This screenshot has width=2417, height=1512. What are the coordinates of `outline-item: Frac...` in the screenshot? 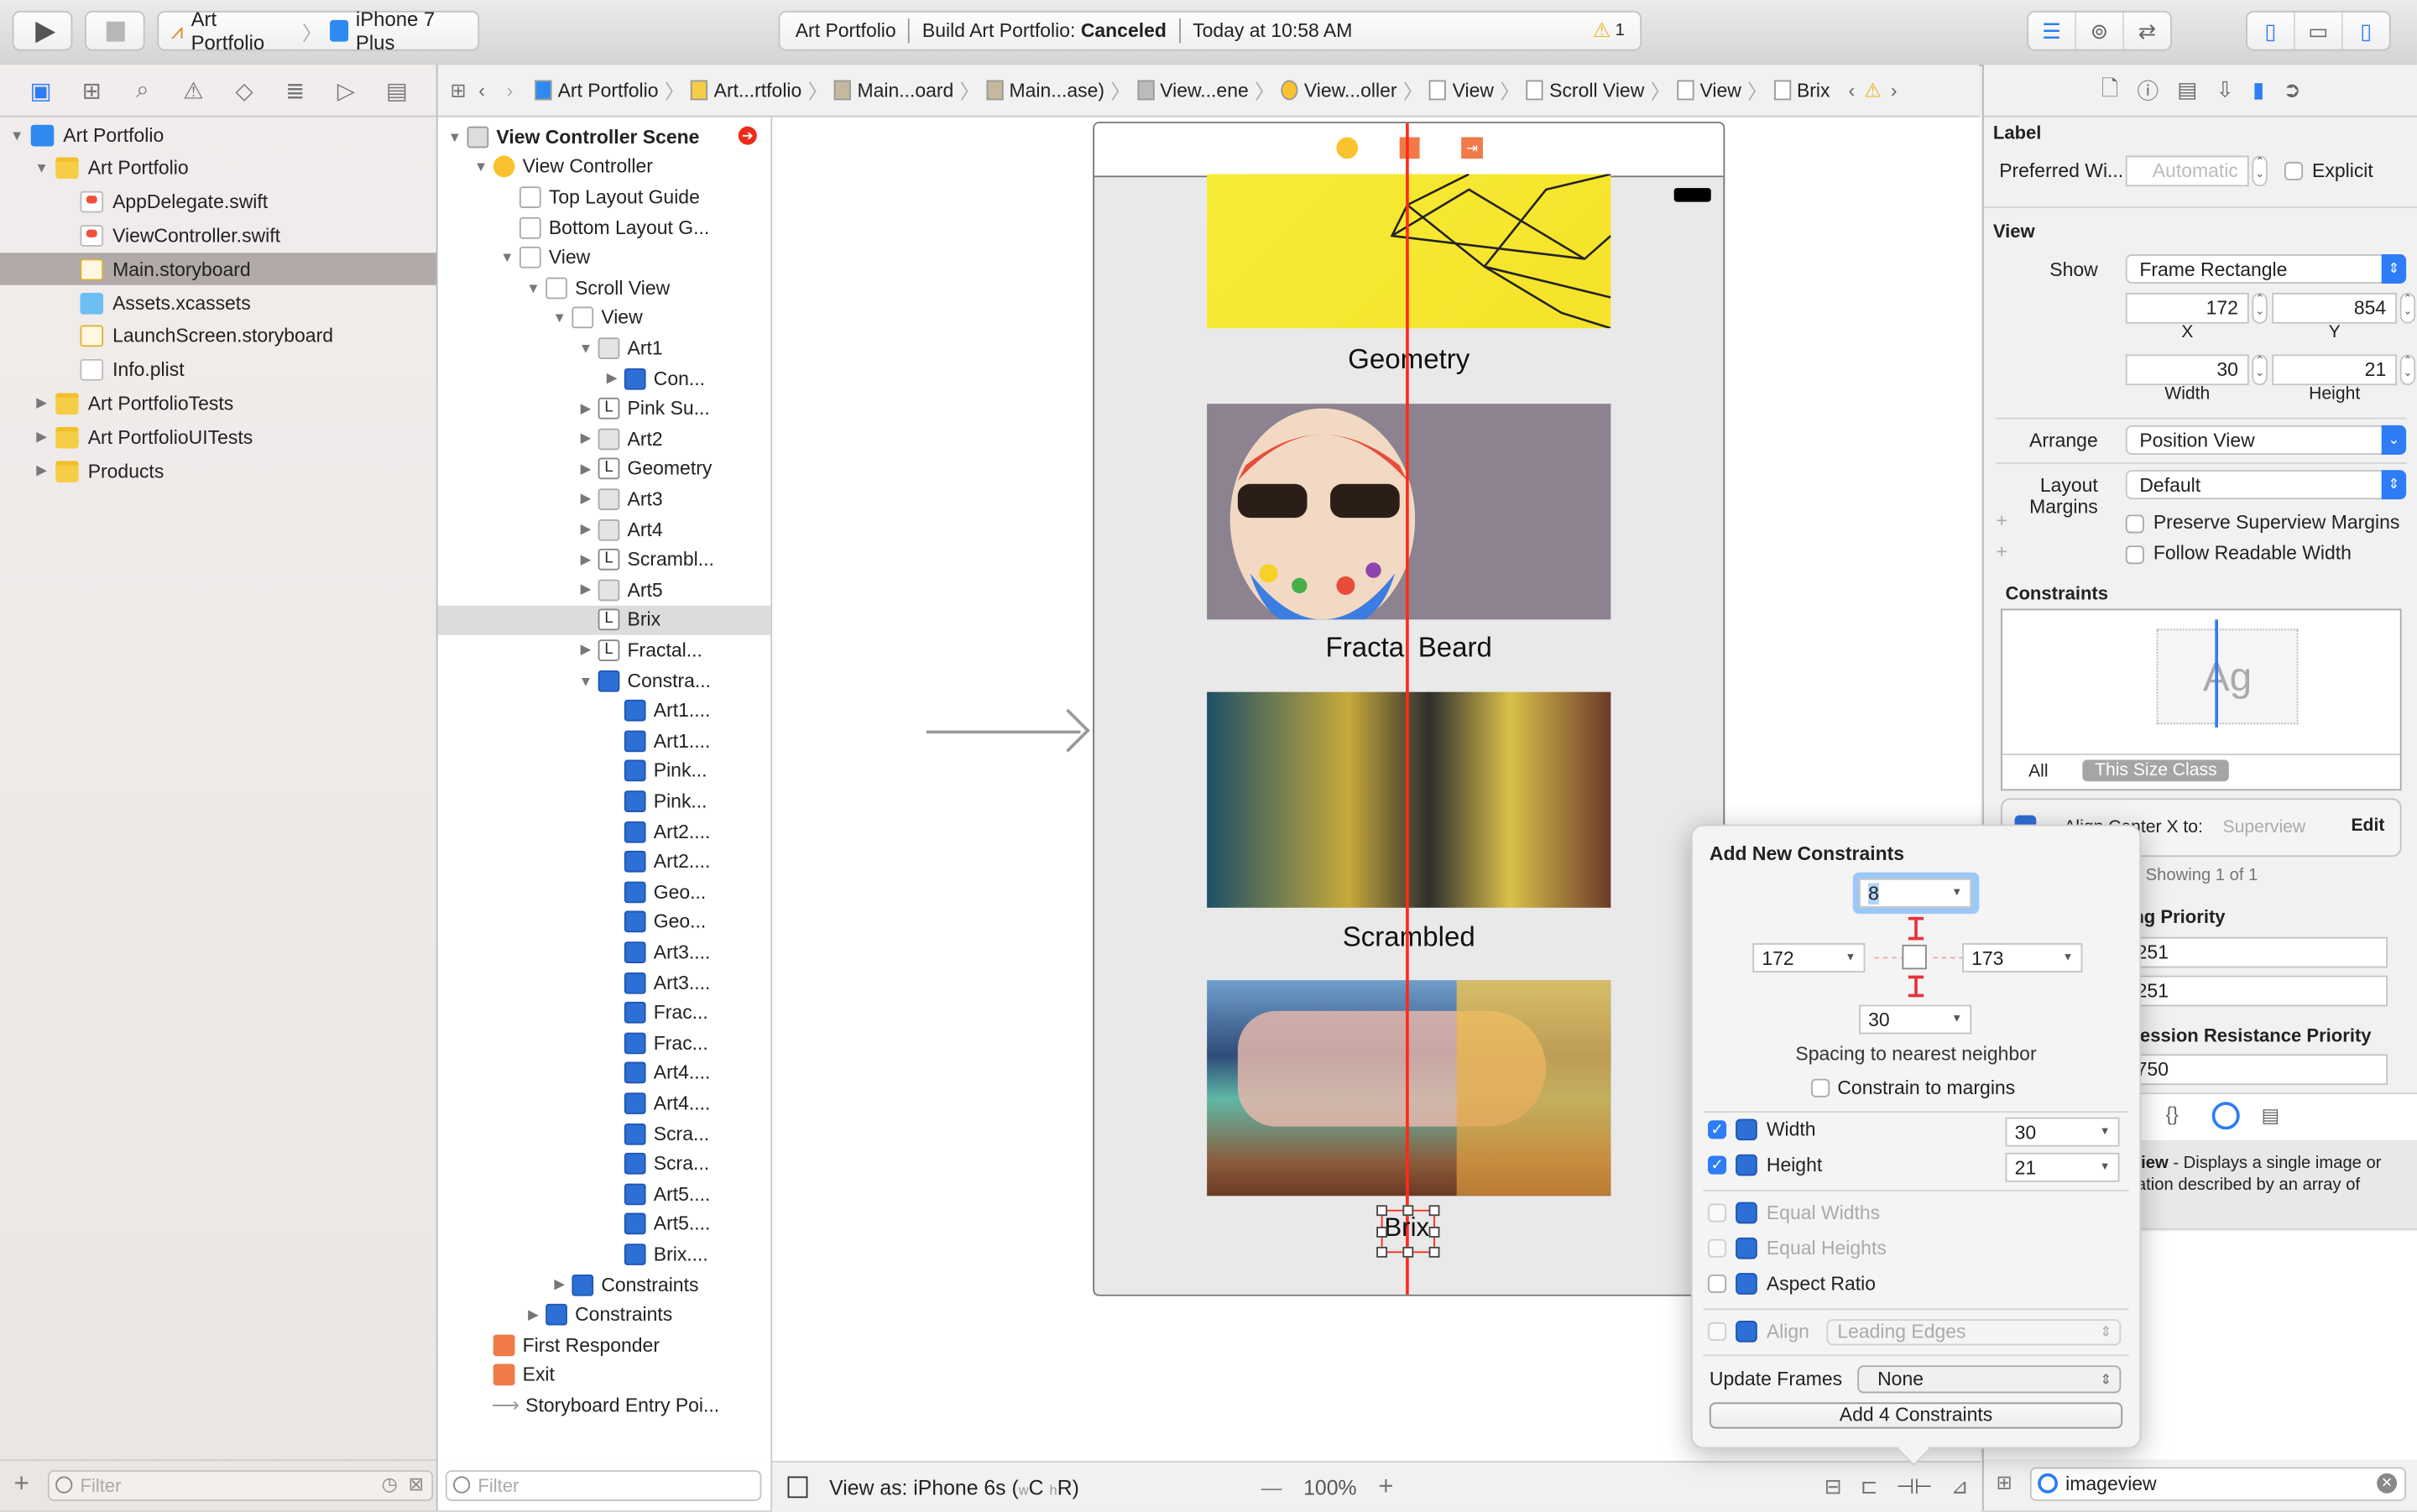 It's located at (604, 1013).